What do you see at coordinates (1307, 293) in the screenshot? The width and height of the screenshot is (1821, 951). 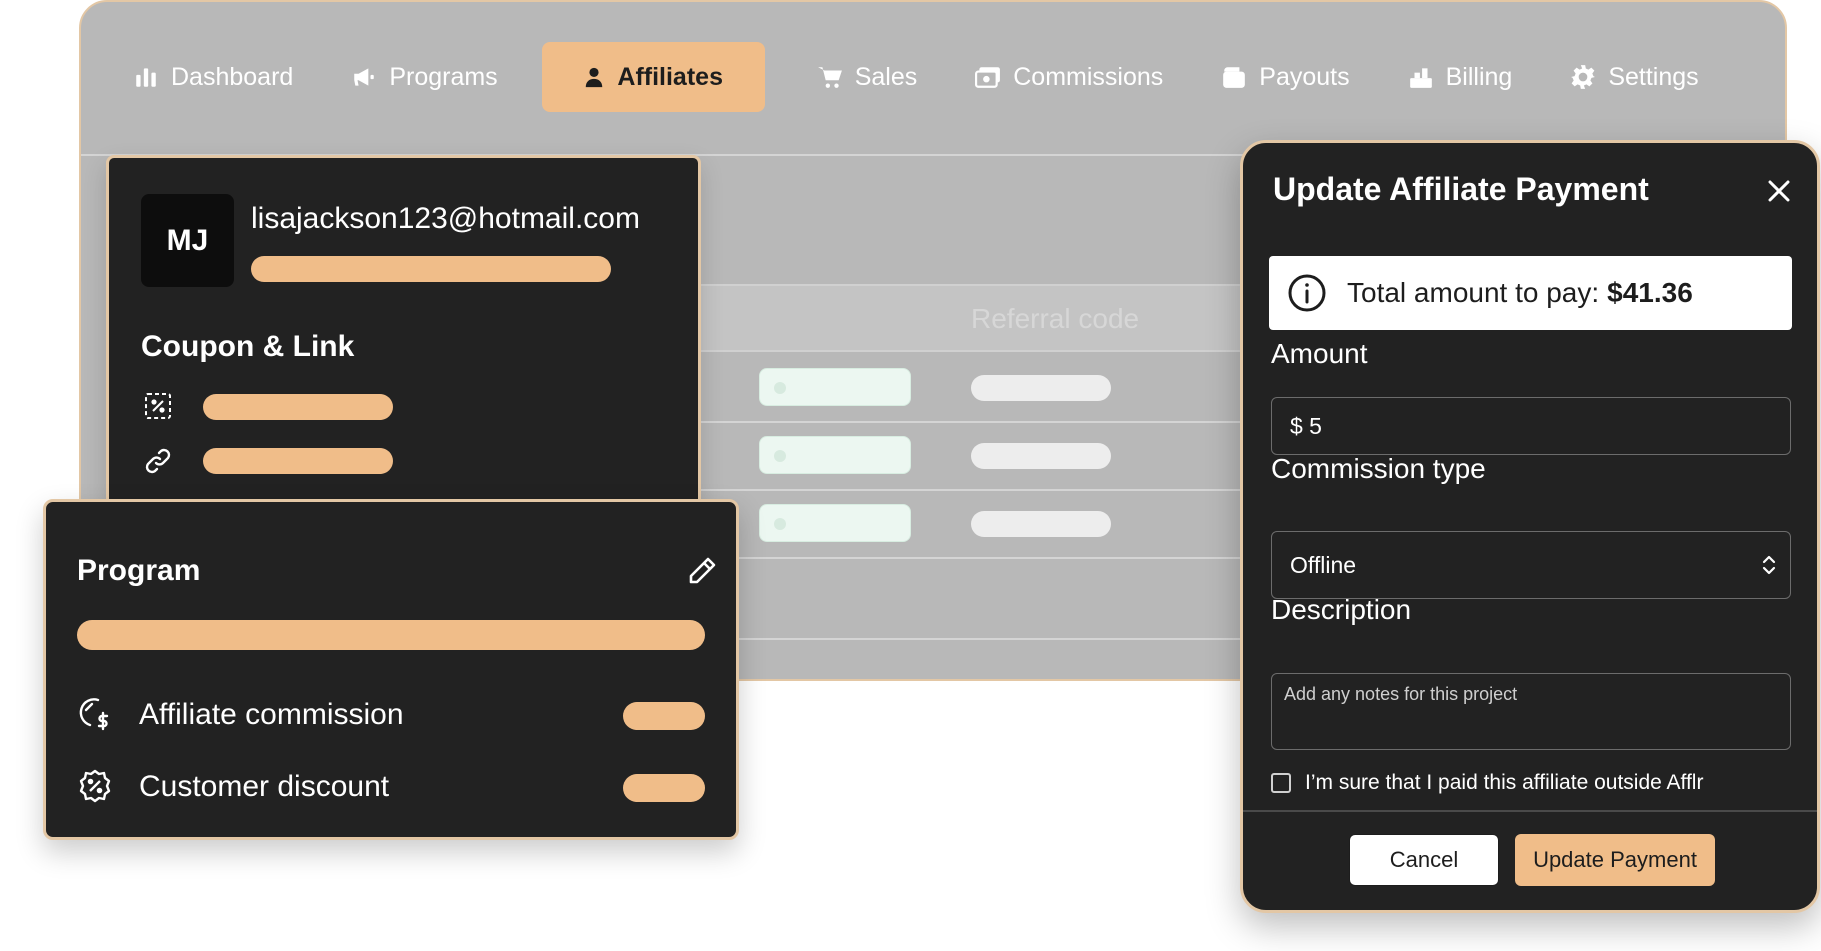 I see `info-icon` at bounding box center [1307, 293].